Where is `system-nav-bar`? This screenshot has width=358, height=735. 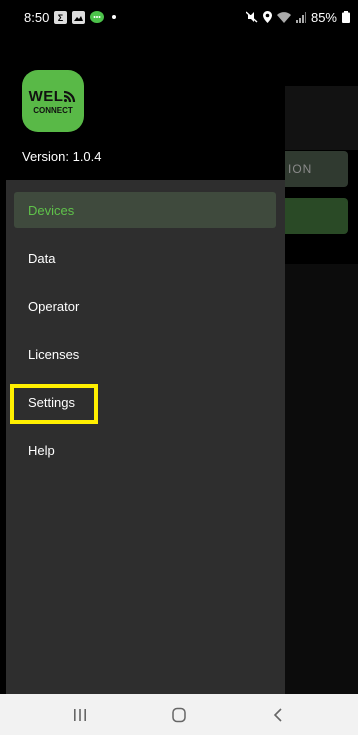 system-nav-bar is located at coordinates (179, 714).